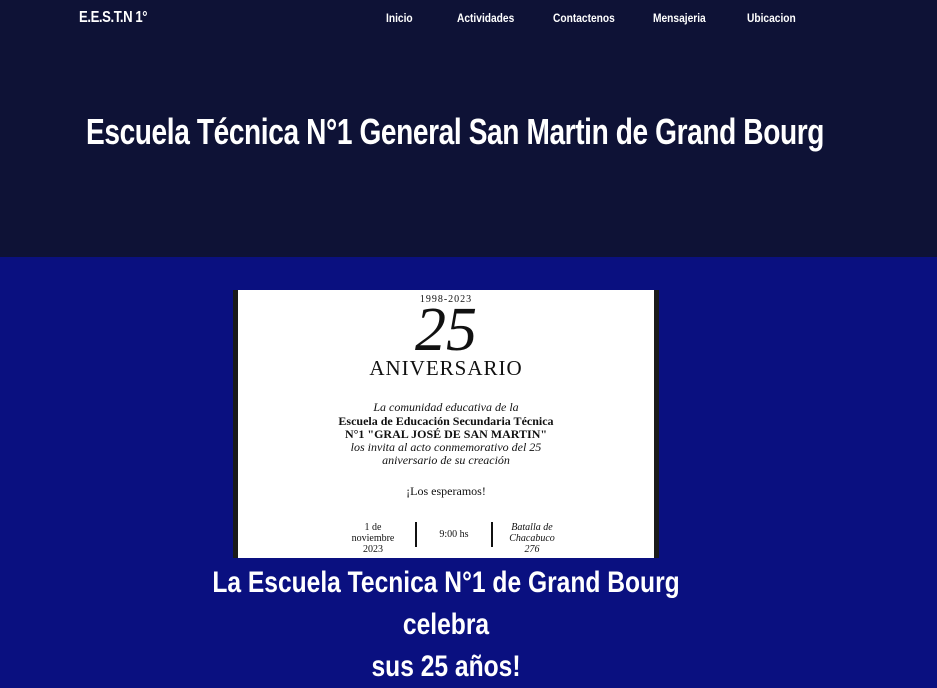  Describe the element at coordinates (399, 18) in the screenshot. I see `nav-inicio: Inicio` at that location.